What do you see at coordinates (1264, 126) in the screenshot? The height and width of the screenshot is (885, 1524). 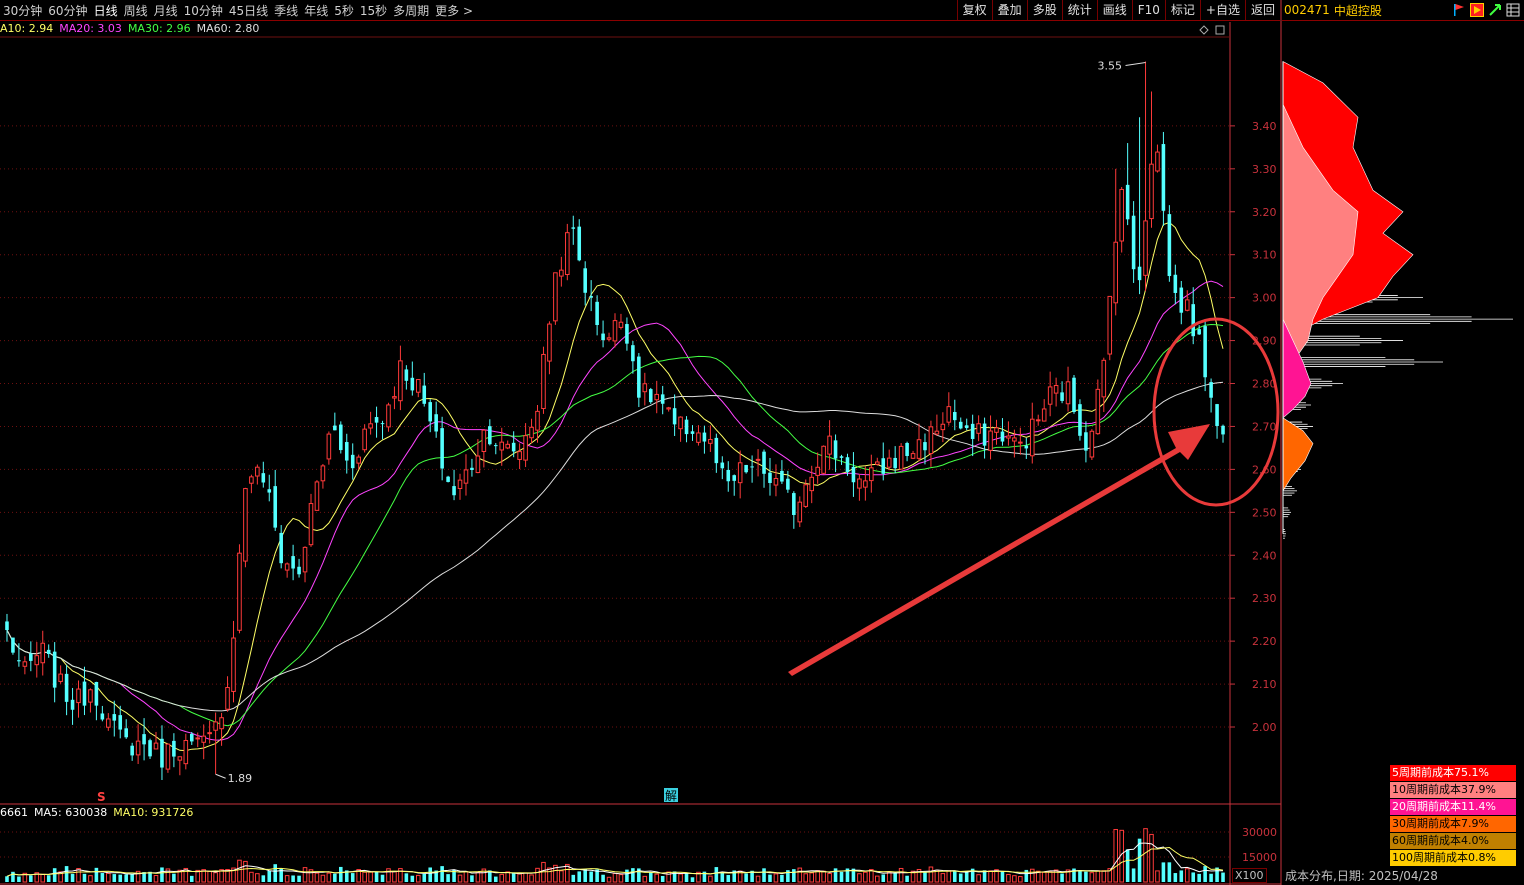 I see `y-tick-label: 3.40` at bounding box center [1264, 126].